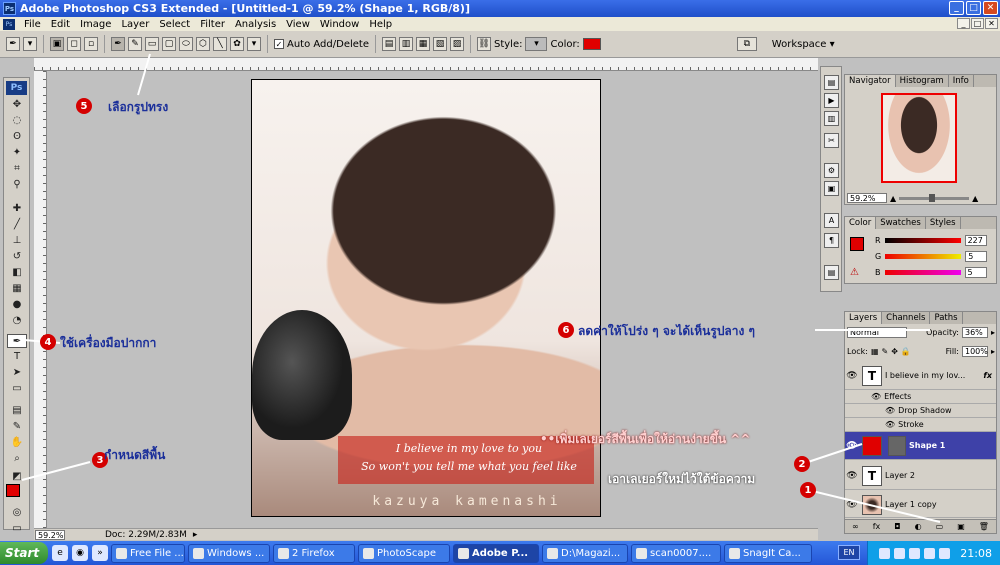  Describe the element at coordinates (861, 223) in the screenshot. I see `tab-color: Color` at that location.